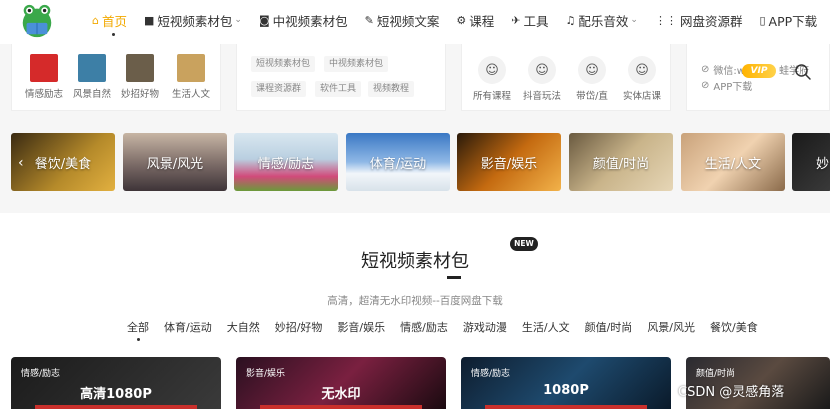 This screenshot has height=409, width=830. I want to click on tag-software-tools: 软件工具, so click(338, 89).